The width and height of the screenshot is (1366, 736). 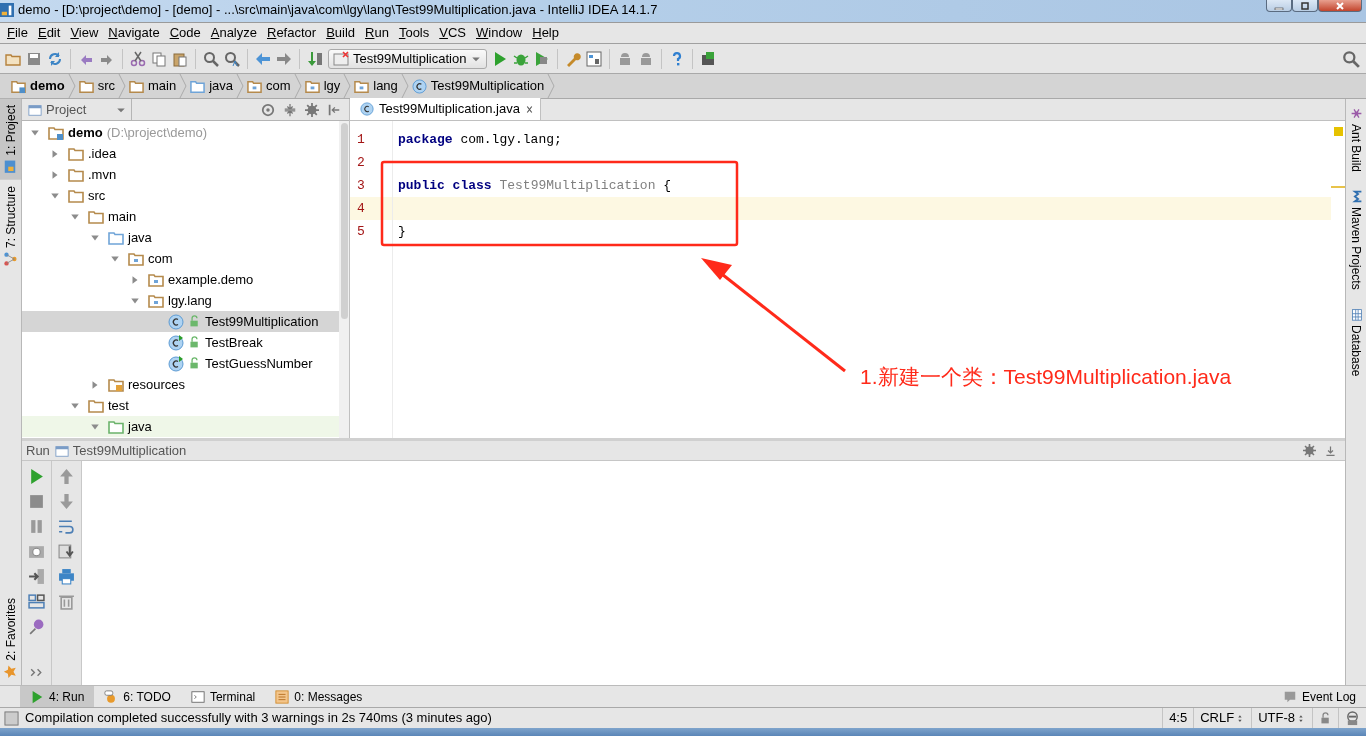 What do you see at coordinates (36, 576) in the screenshot?
I see `exit-icon` at bounding box center [36, 576].